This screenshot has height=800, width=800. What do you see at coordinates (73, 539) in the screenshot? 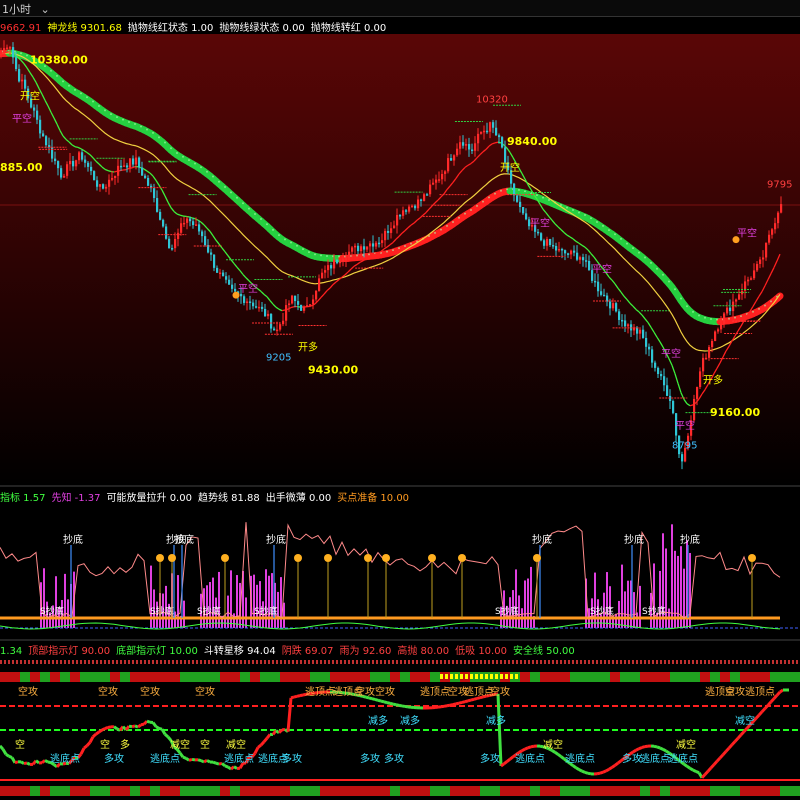
I see `chao-label: 抄底` at bounding box center [73, 539].